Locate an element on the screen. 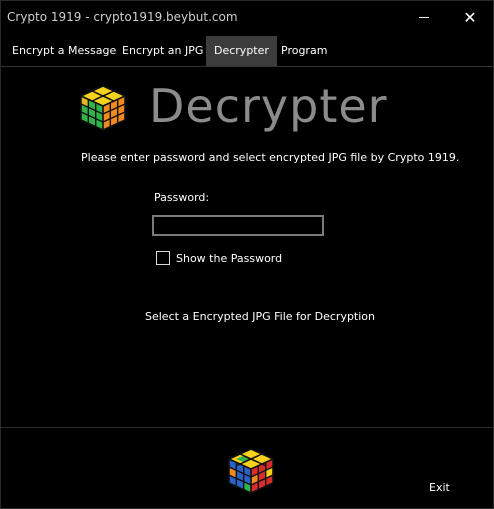 Image resolution: width=494 pixels, height=509 pixels. show-password-toggle: Show the Password is located at coordinates (219, 258).